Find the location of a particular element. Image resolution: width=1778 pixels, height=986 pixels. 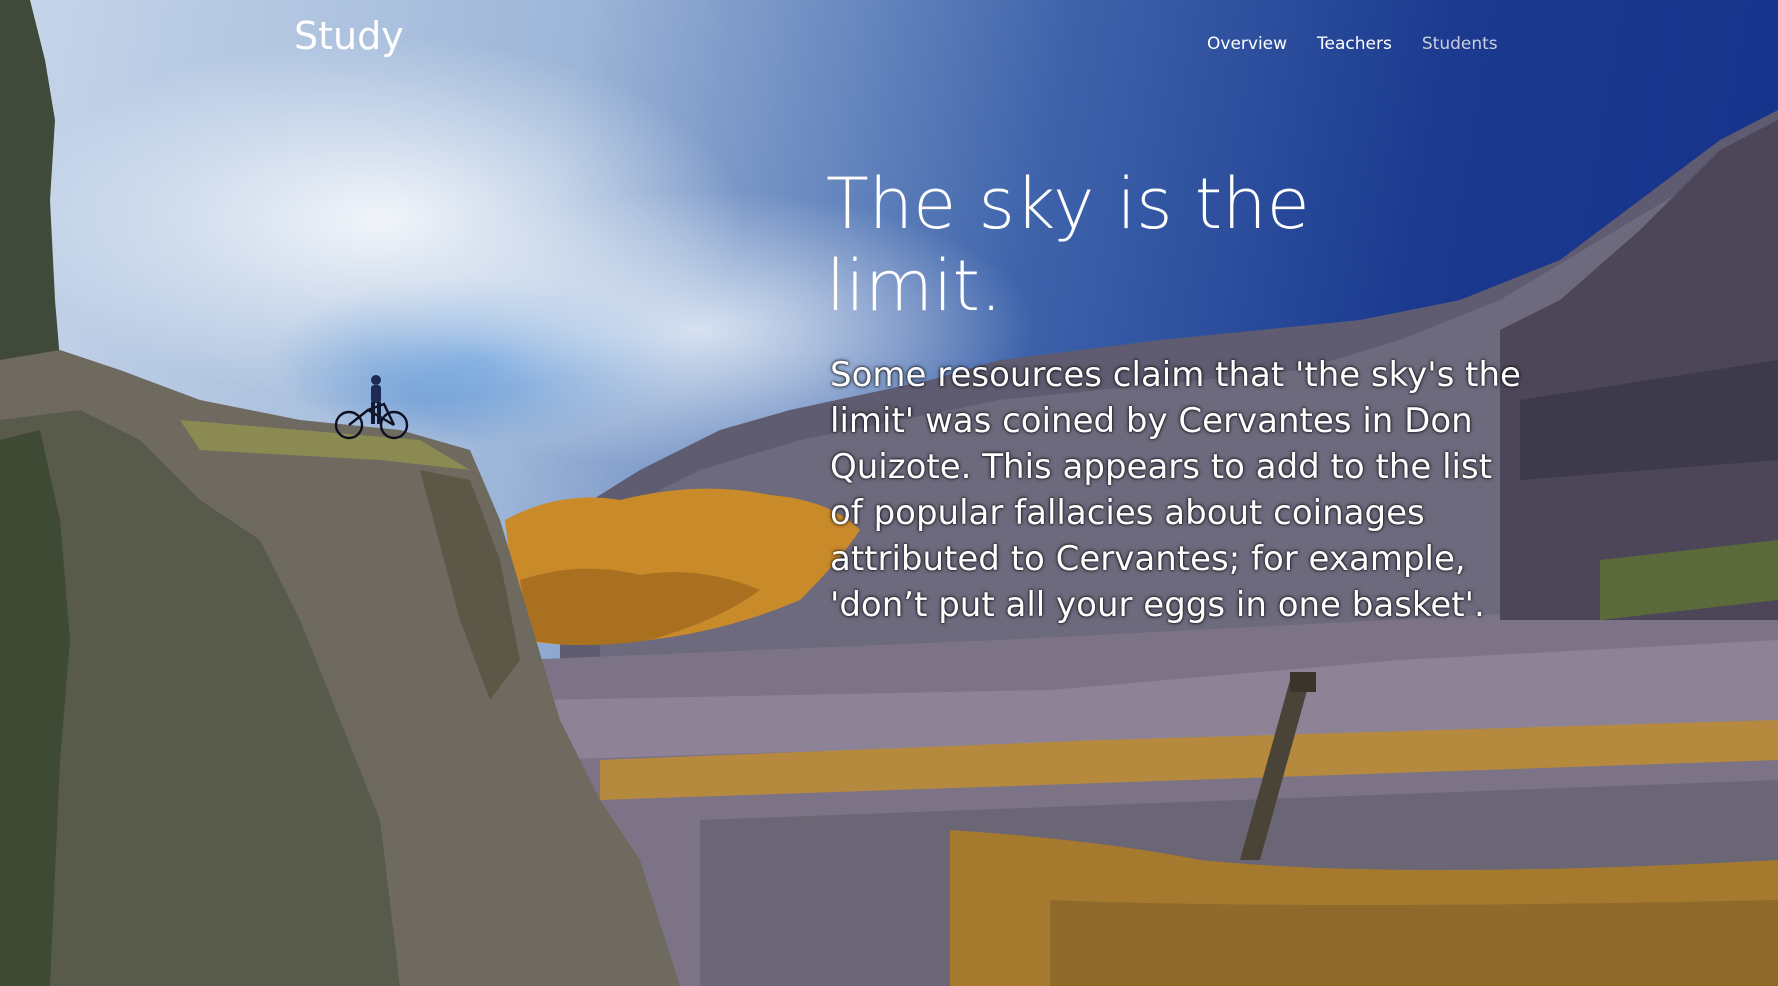

cyclist-rider is located at coordinates (376, 399).